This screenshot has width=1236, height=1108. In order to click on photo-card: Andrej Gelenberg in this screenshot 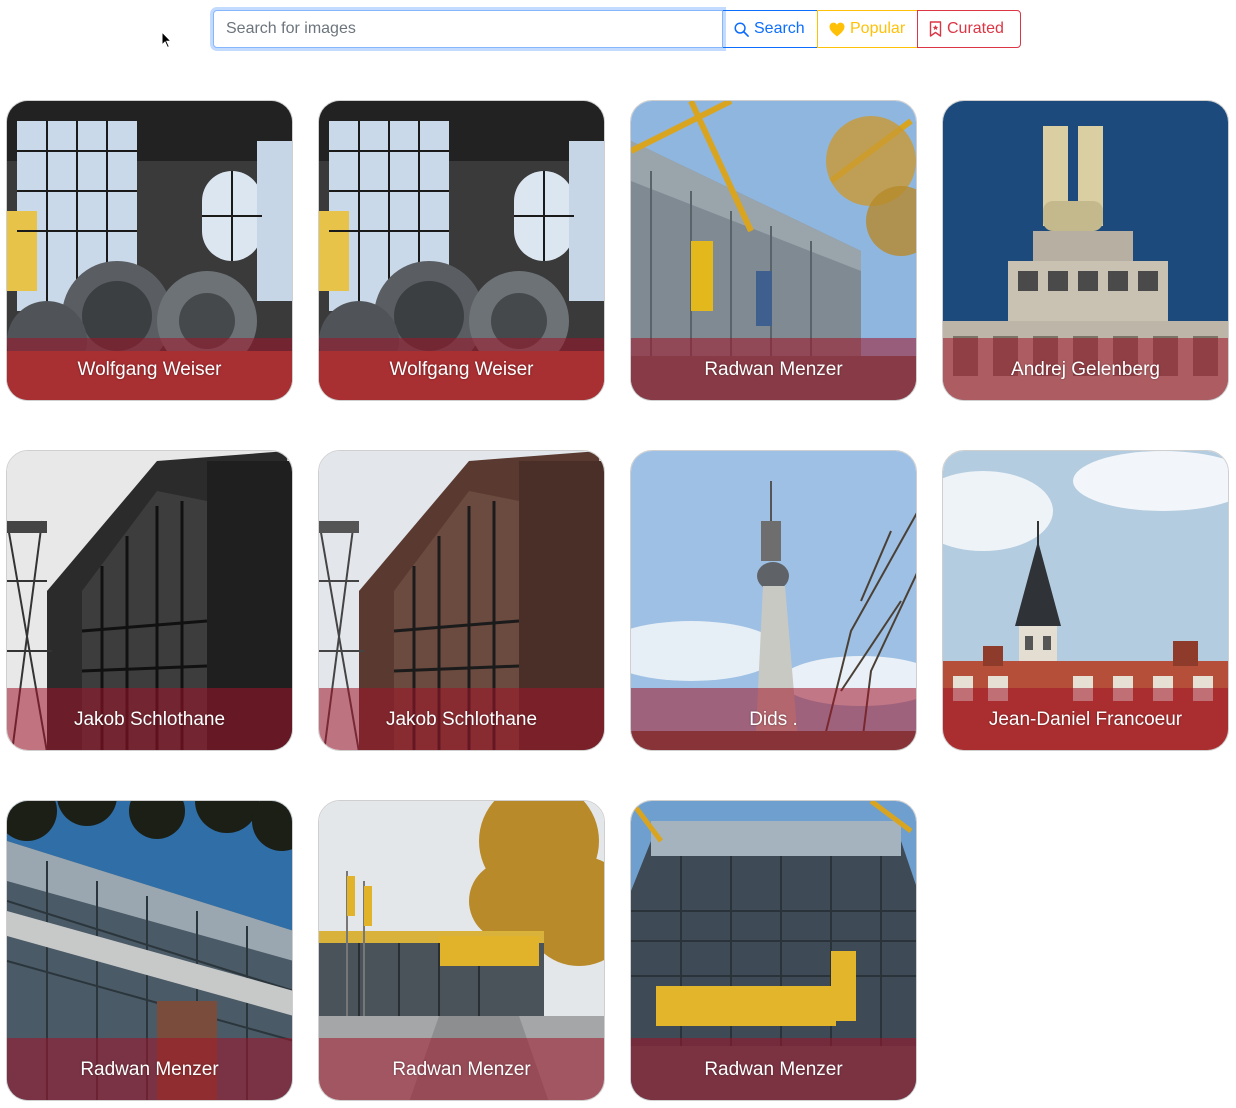, I will do `click(1085, 250)`.